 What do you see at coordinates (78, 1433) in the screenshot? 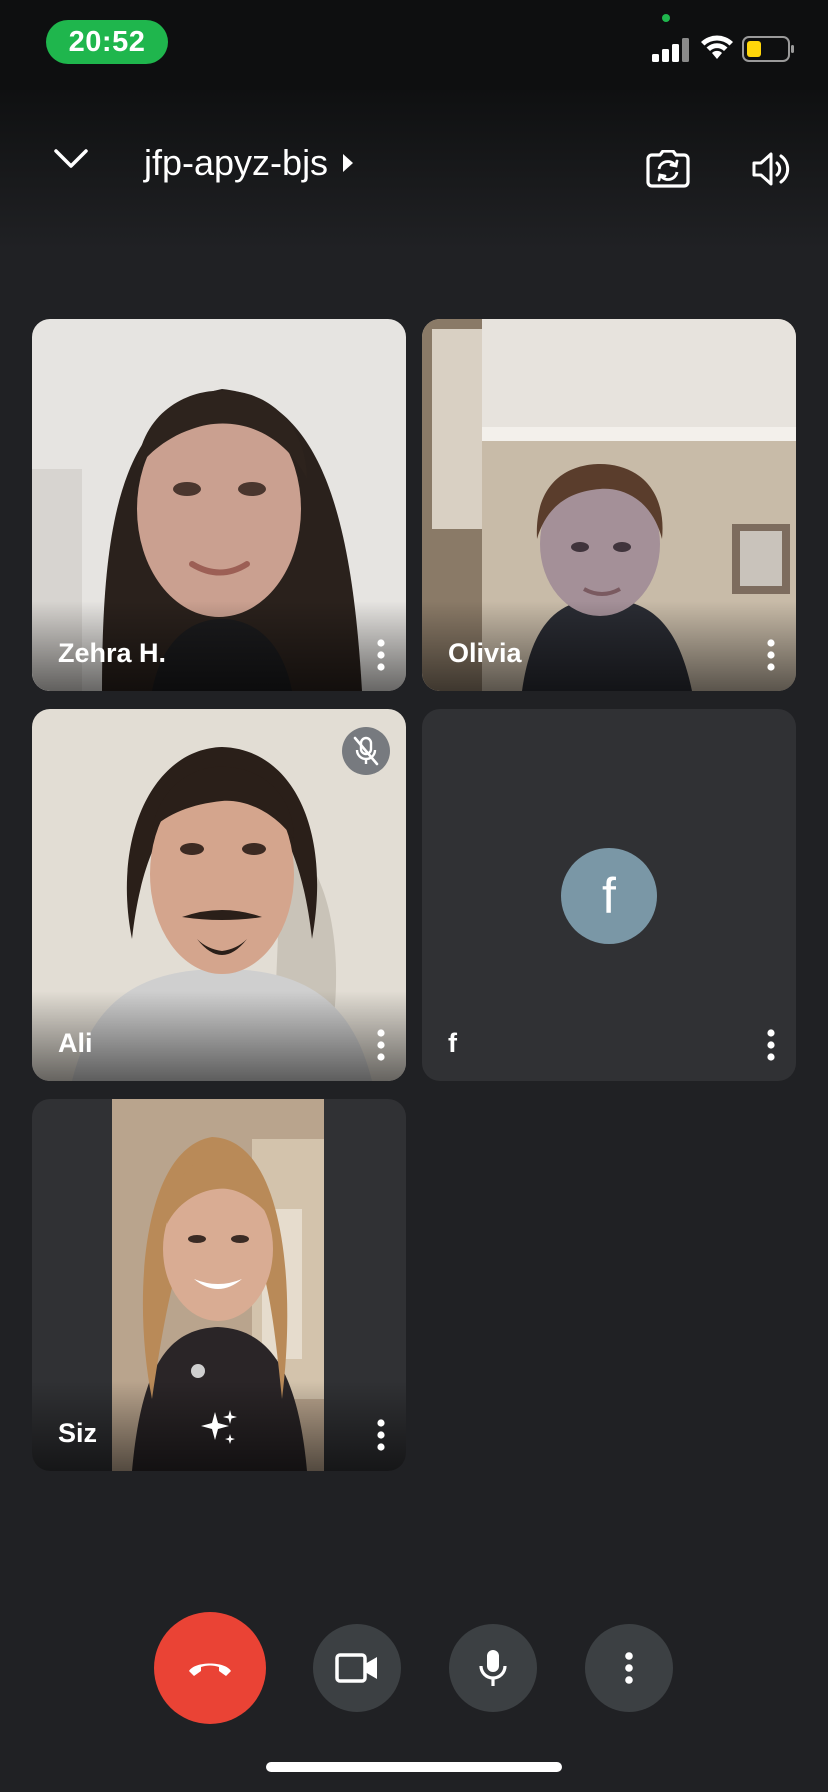
I see `participant-name: Siz` at bounding box center [78, 1433].